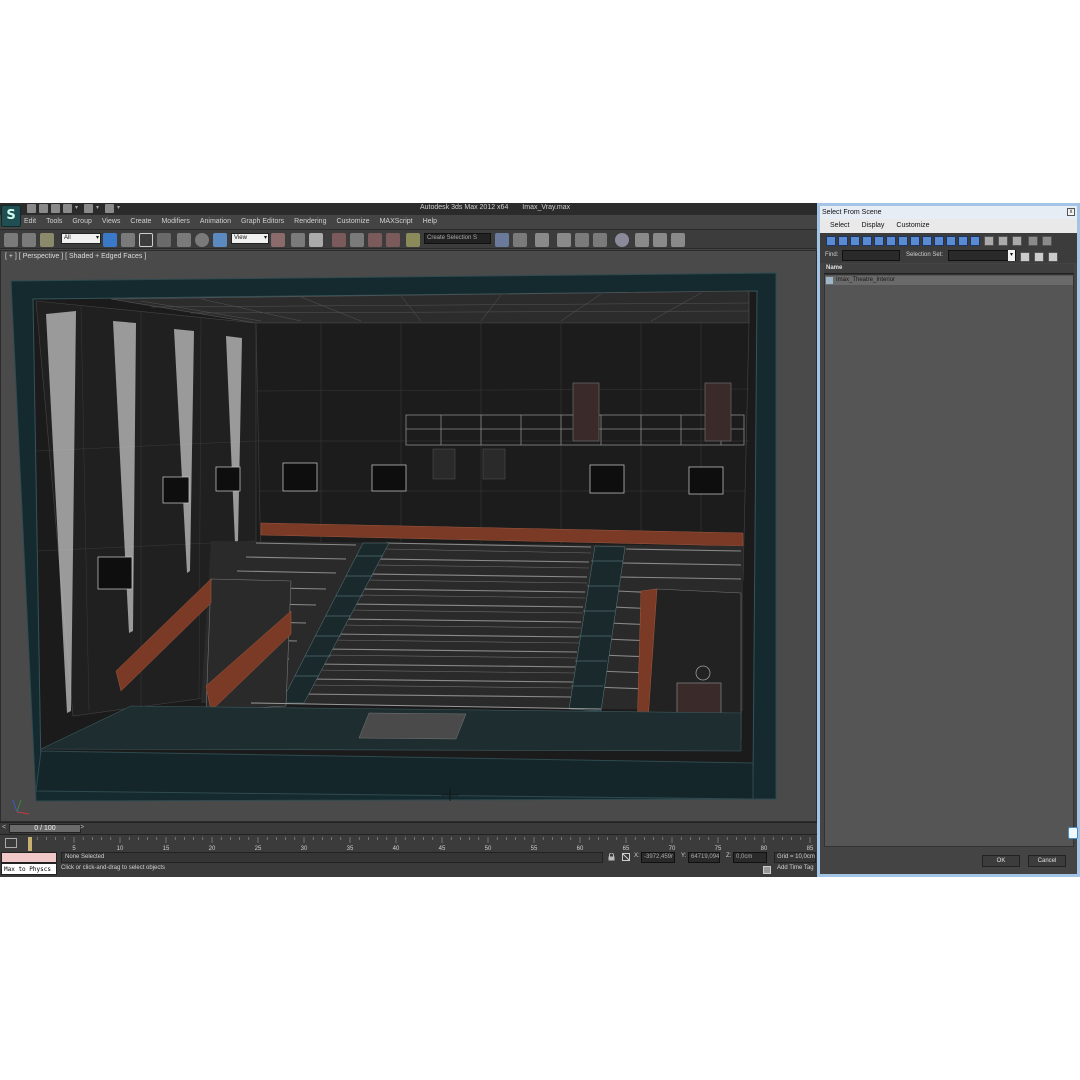 The height and width of the screenshot is (1080, 1080). Describe the element at coordinates (1047, 241) in the screenshot. I see `filter-options-icon` at that location.